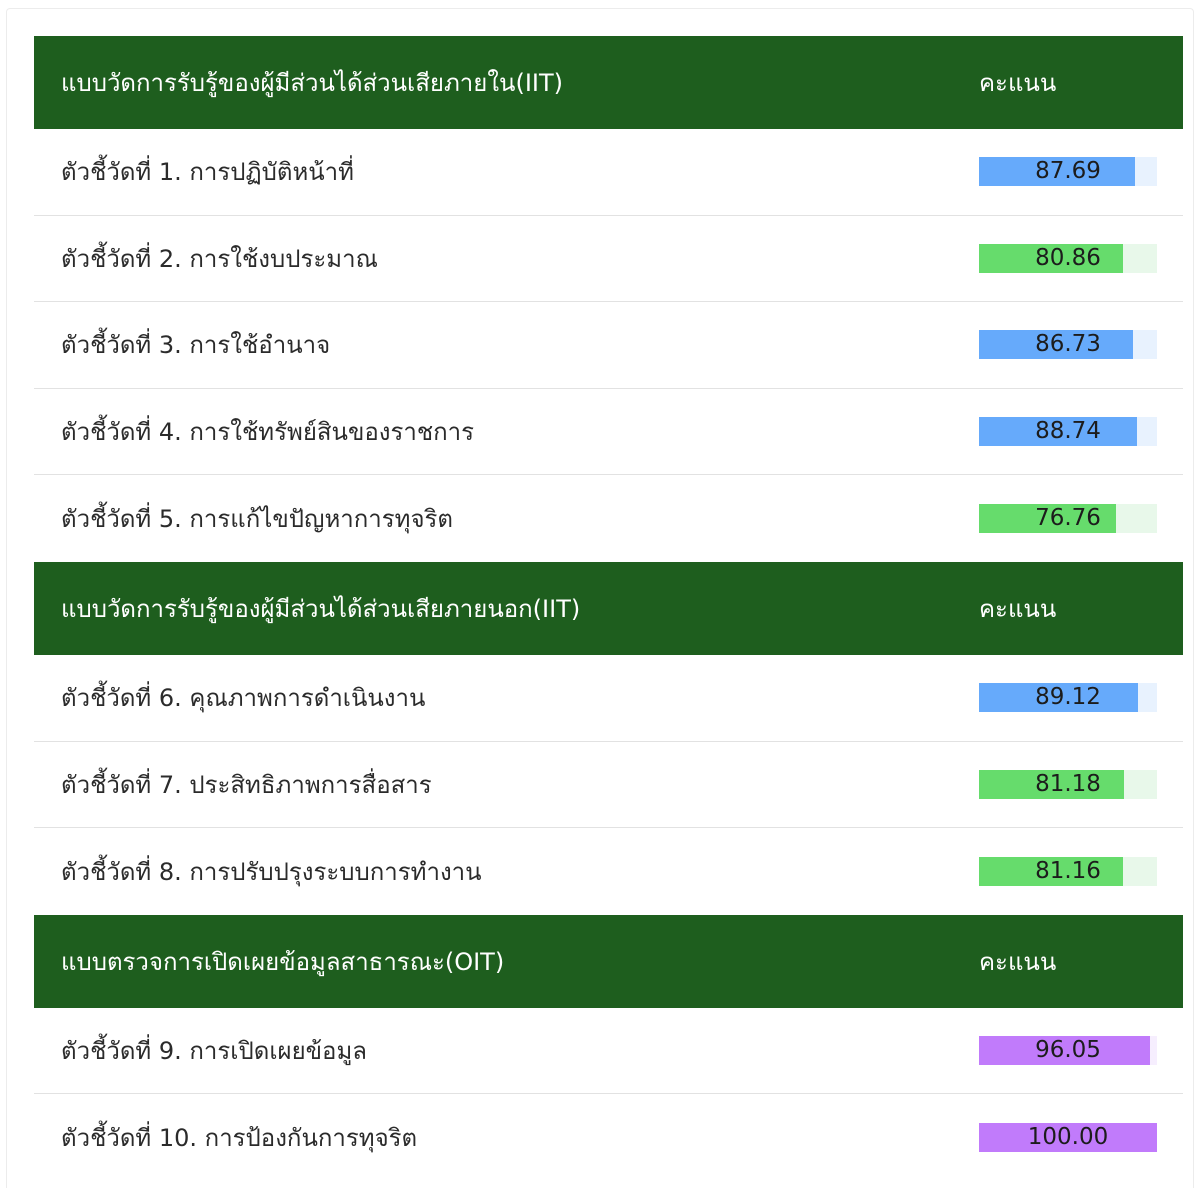 The image size is (1200, 1188). Describe the element at coordinates (214, 1051) in the screenshot. I see `indicator-label: ตัวชี้วัดที่ 9. การเปิดเผยข้อมูล` at that location.